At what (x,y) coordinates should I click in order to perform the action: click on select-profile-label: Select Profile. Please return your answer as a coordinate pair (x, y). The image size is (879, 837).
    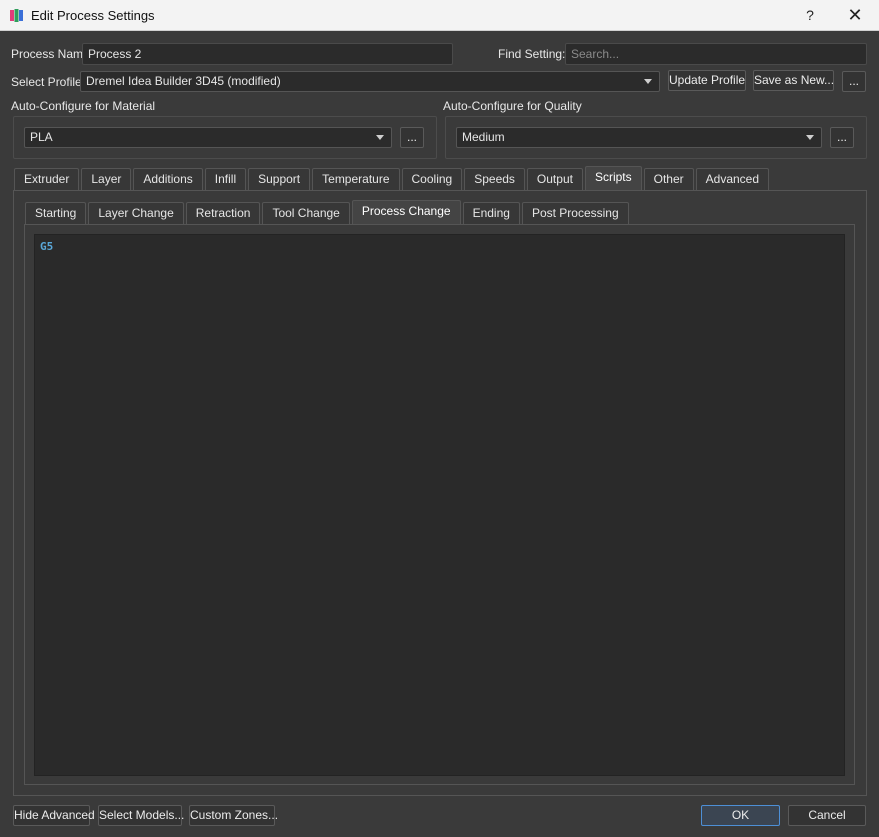
    Looking at the image, I should click on (46, 82).